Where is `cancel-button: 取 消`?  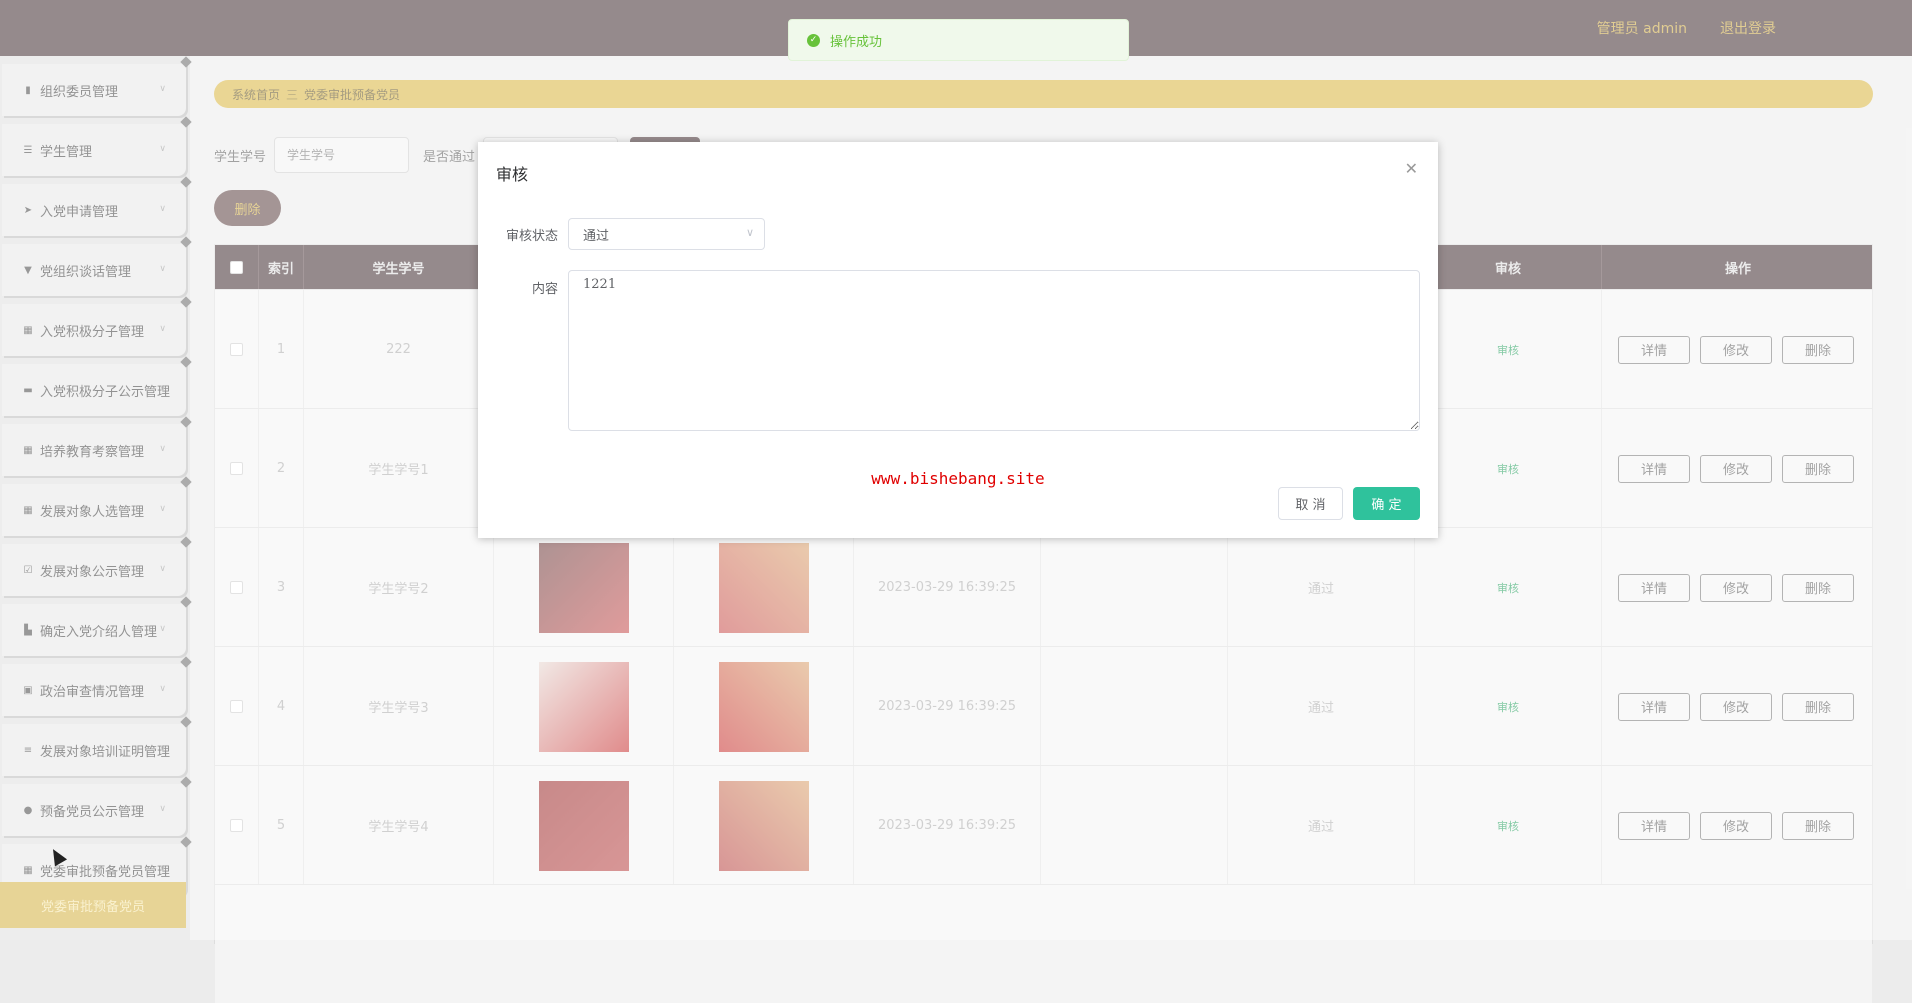
cancel-button: 取 消 is located at coordinates (1310, 503).